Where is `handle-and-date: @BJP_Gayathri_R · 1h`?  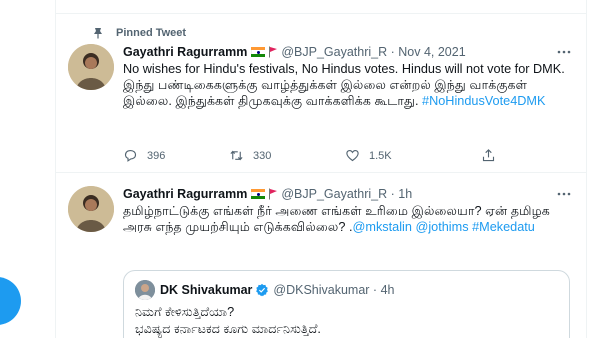 handle-and-date: @BJP_Gayathri_R · 1h is located at coordinates (346, 194).